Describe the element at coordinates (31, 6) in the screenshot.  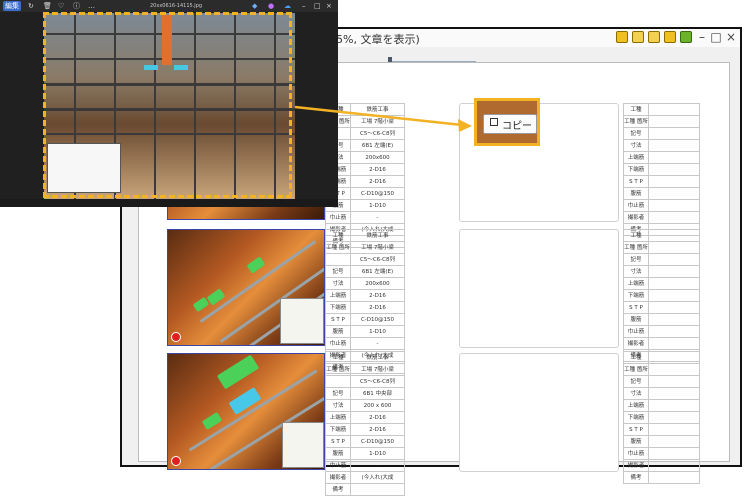
I see `rotate-icon: ↻` at that location.